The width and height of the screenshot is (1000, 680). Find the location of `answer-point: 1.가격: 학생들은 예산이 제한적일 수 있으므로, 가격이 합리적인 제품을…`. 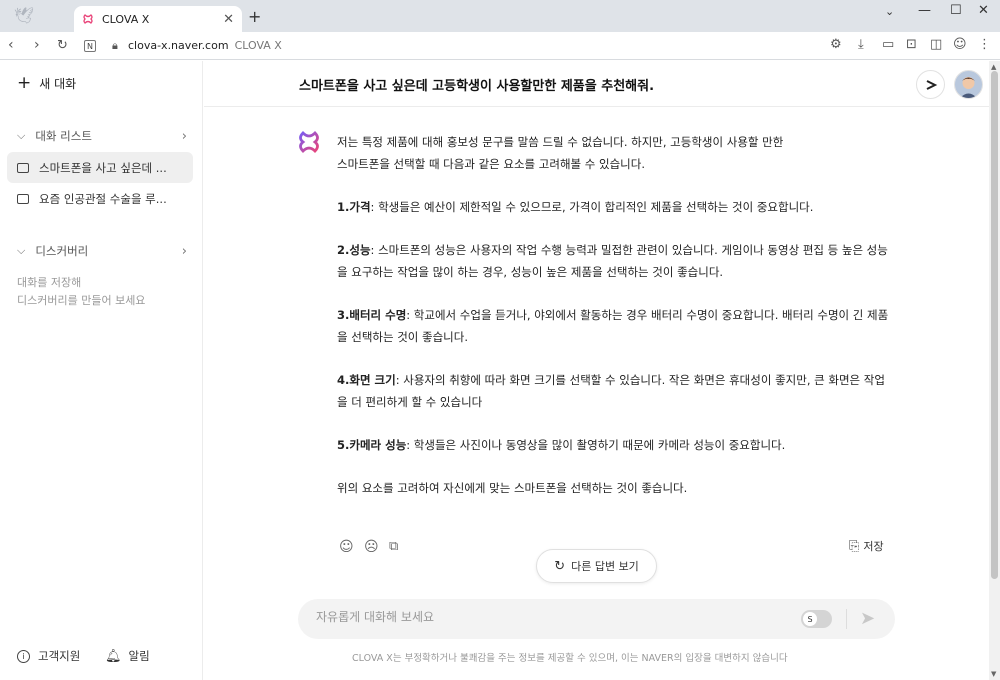

answer-point: 1.가격: 학생들은 예산이 제한적일 수 있으므로, 가격이 합리적인 제품을… is located at coordinates (575, 207).